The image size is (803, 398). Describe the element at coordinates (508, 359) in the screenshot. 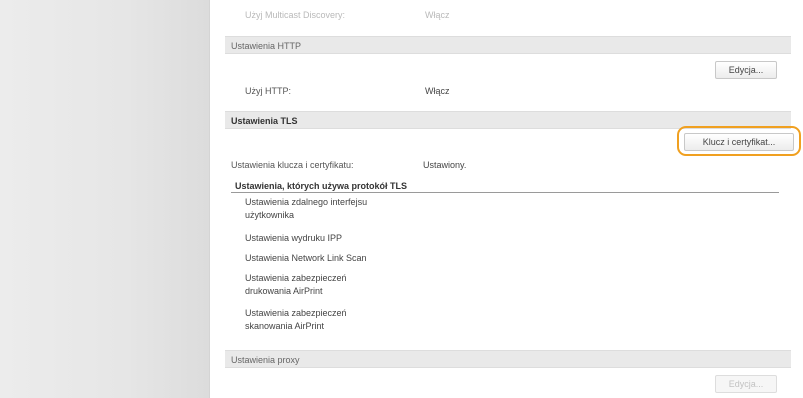

I see `proxy-section-header: Ustawienia proxy` at that location.